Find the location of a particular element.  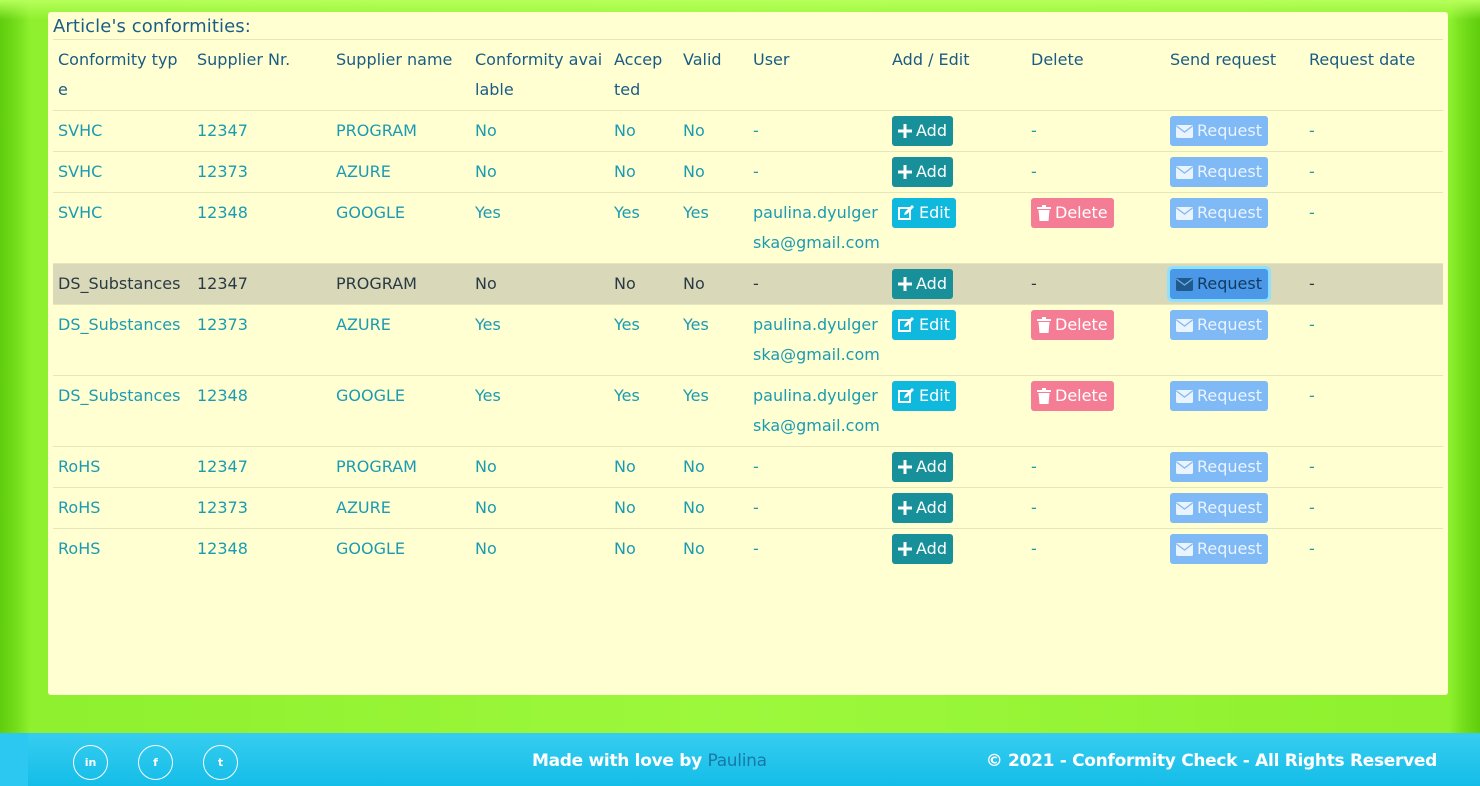

col-conformity-available: Conformity available is located at coordinates (539, 75).